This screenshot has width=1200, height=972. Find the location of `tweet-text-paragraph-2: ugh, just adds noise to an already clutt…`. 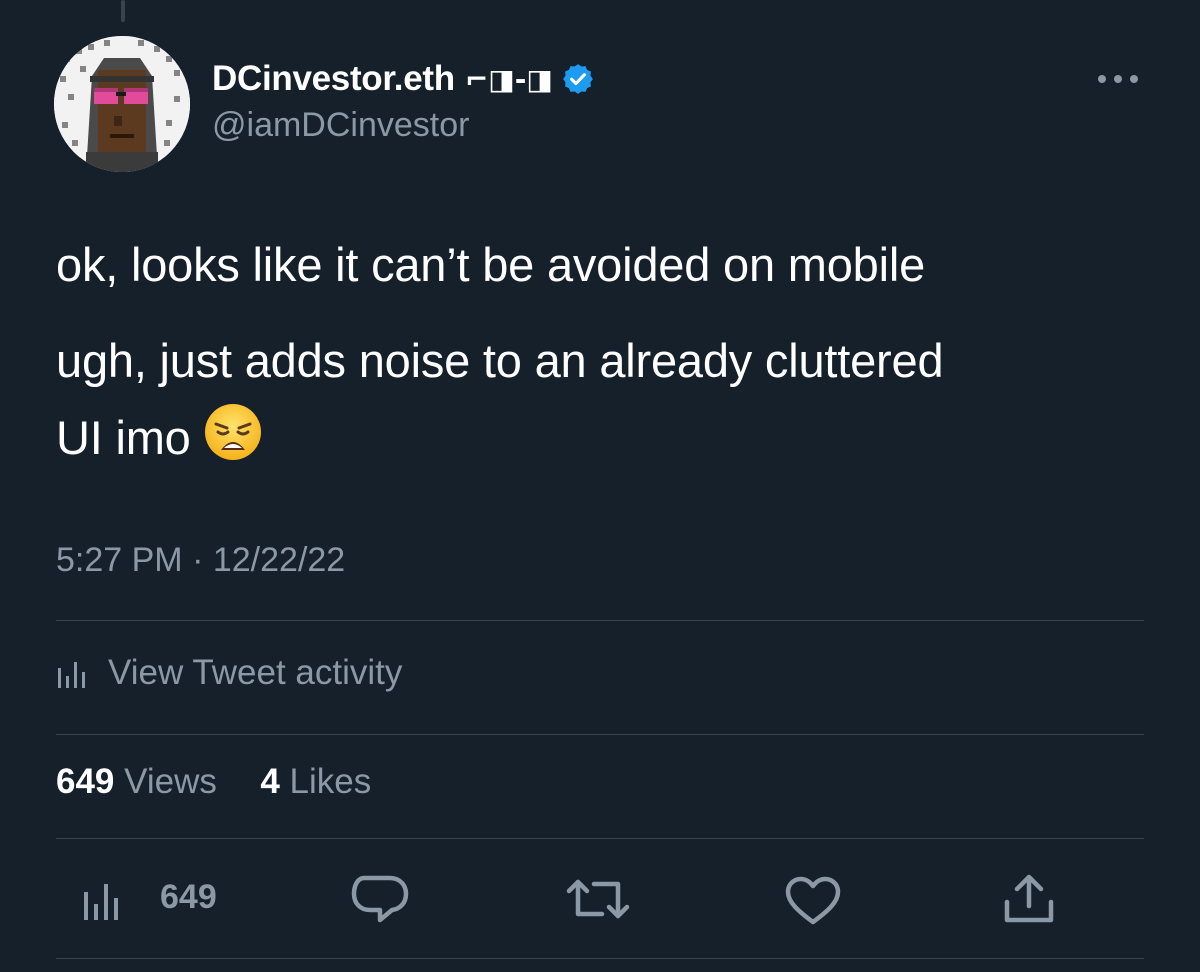

tweet-text-paragraph-2: ugh, just adds noise to an already clutt… is located at coordinates (500, 399).